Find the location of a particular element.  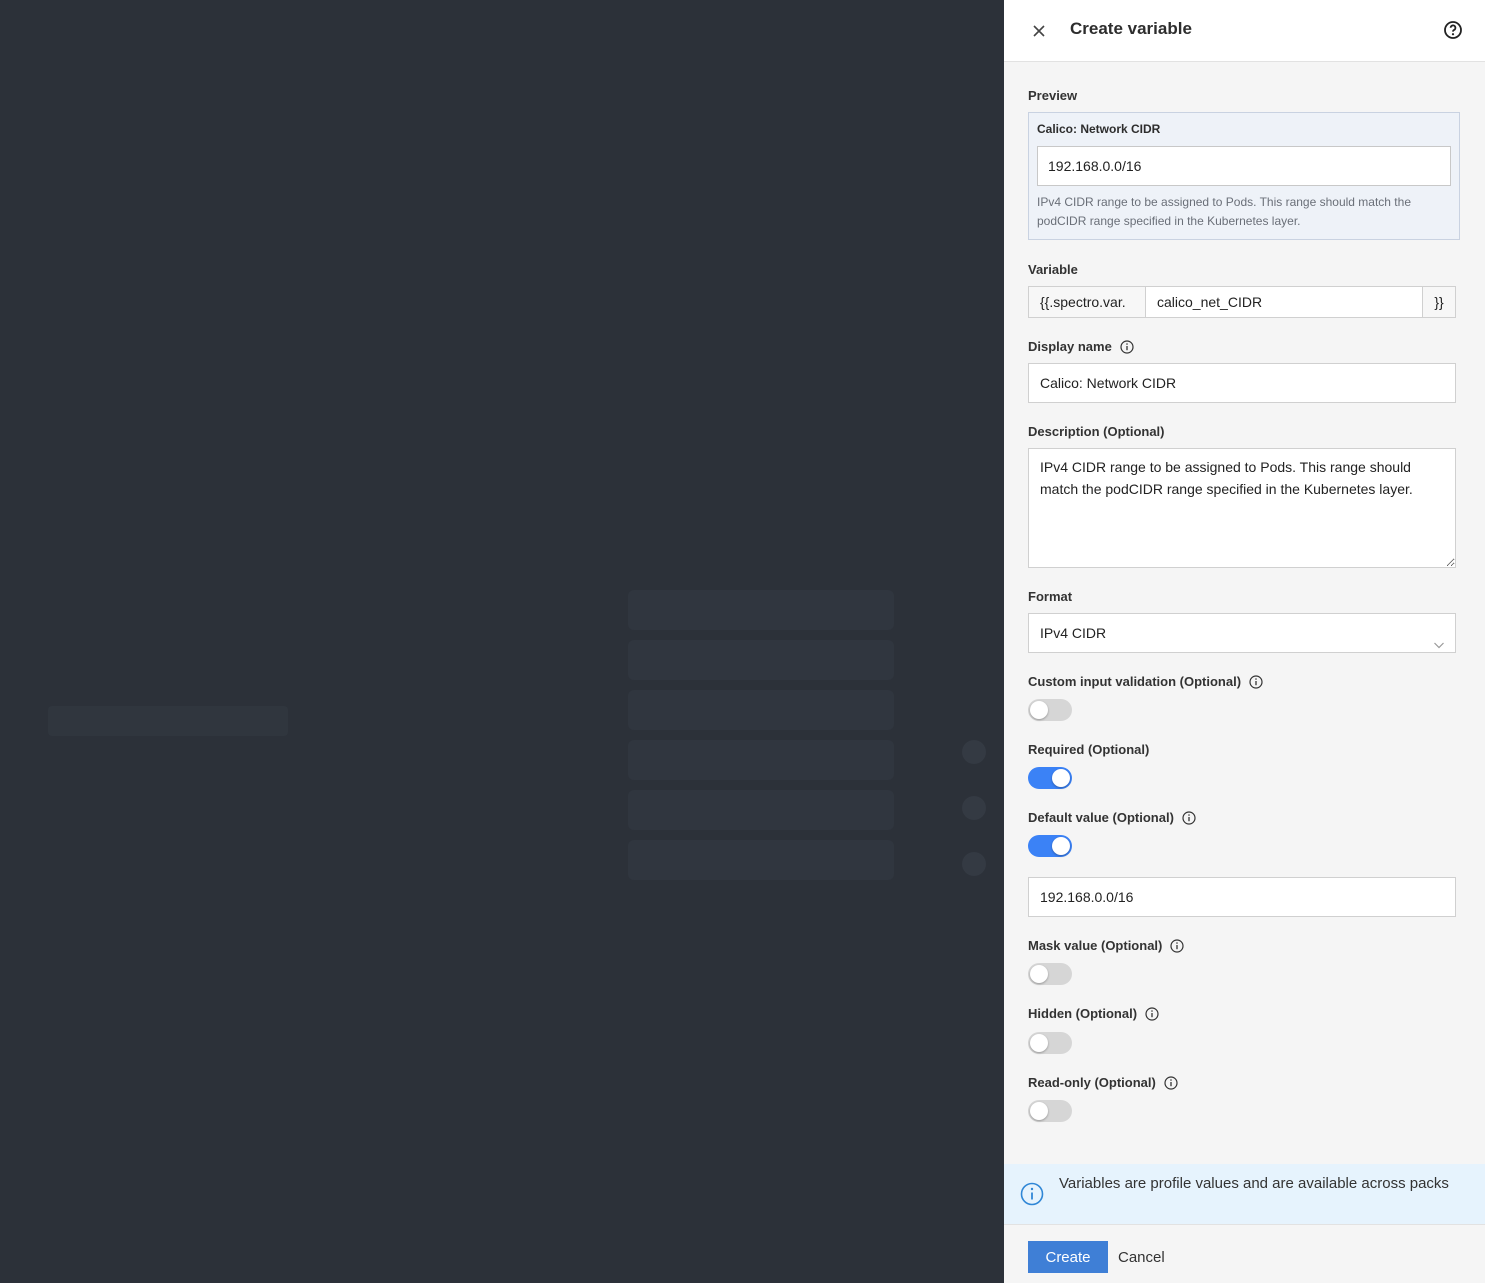

display-name-label: Display name is located at coordinates (1081, 346).